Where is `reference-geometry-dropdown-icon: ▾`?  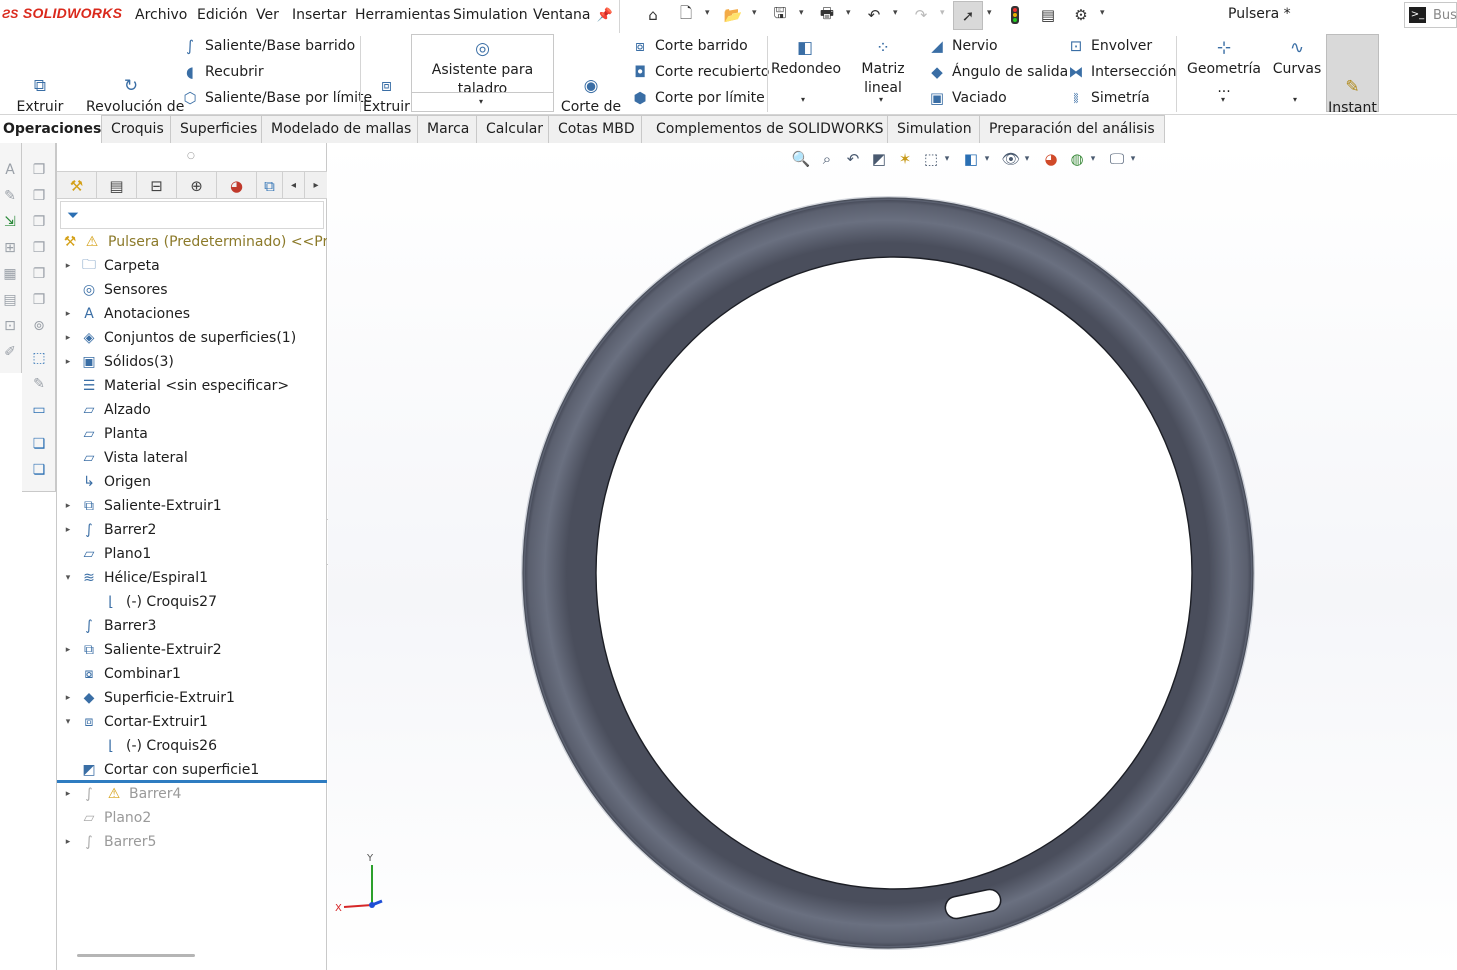 reference-geometry-dropdown-icon: ▾ is located at coordinates (1223, 99).